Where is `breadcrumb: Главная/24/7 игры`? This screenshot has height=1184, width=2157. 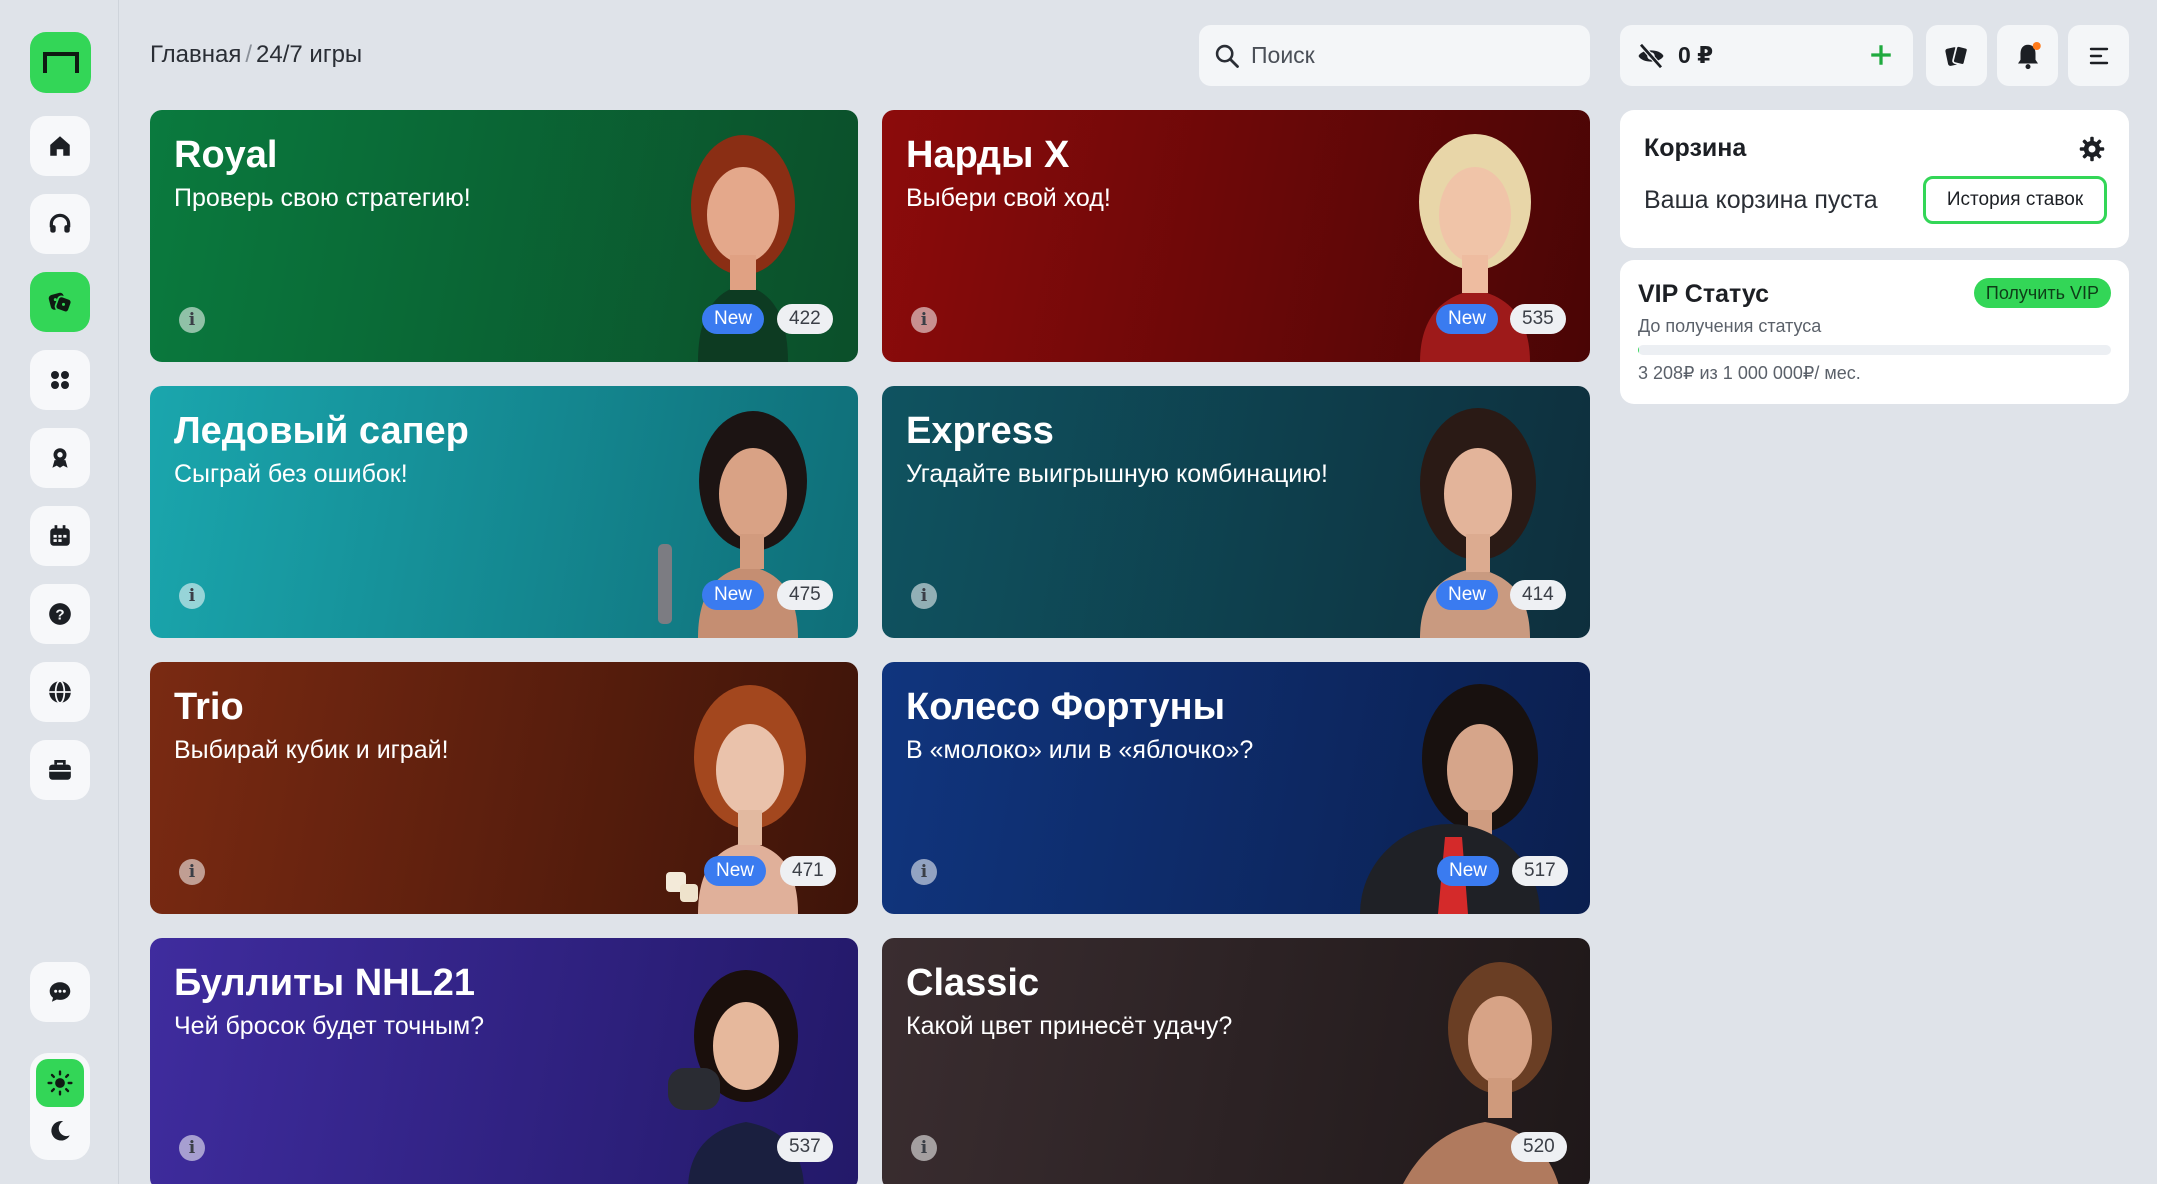
breadcrumb: Главная/24/7 игры is located at coordinates (256, 55).